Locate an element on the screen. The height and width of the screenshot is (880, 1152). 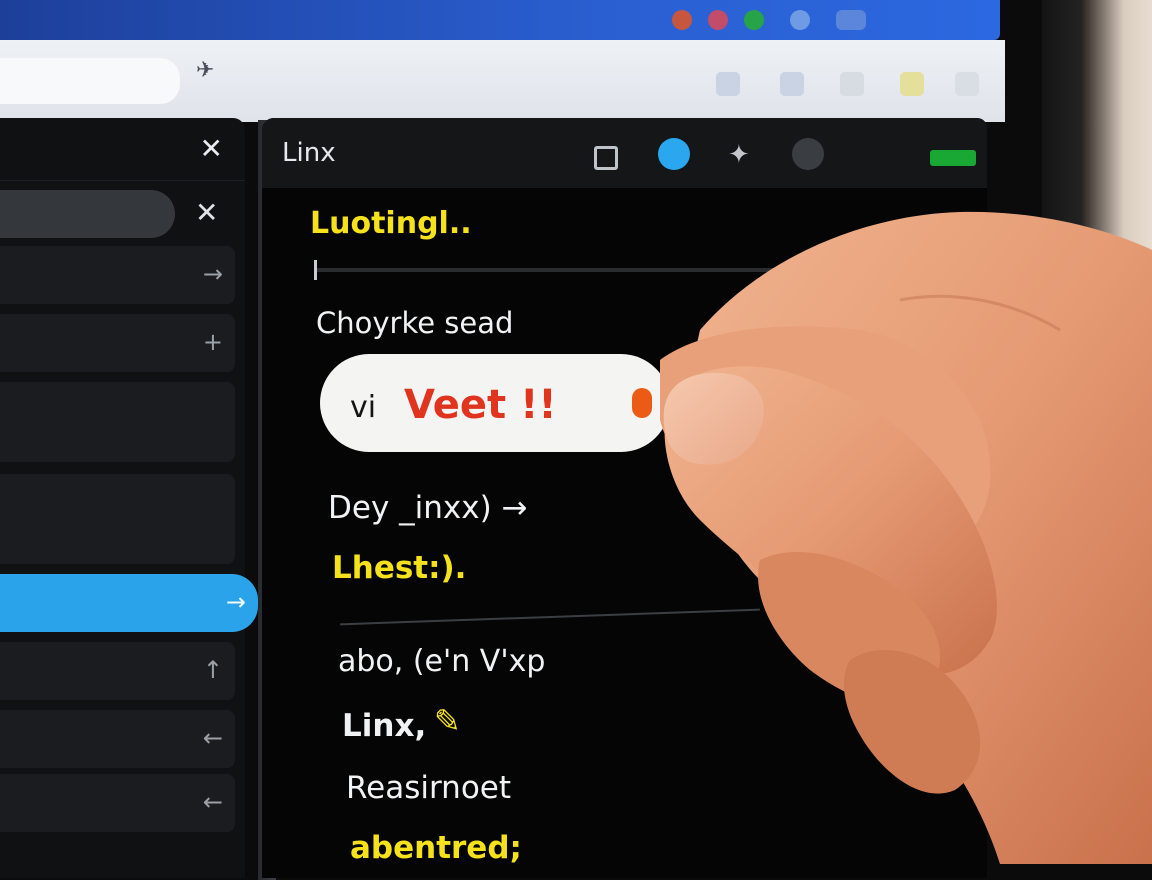
progress-track is located at coordinates (554, 270).